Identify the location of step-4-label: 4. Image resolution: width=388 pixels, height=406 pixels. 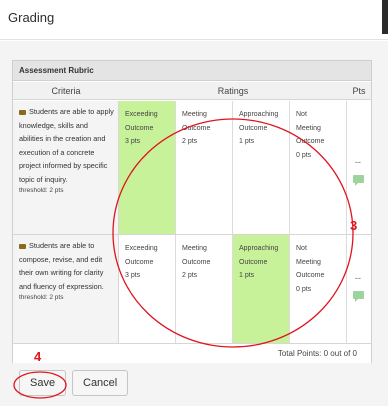
(38, 356).